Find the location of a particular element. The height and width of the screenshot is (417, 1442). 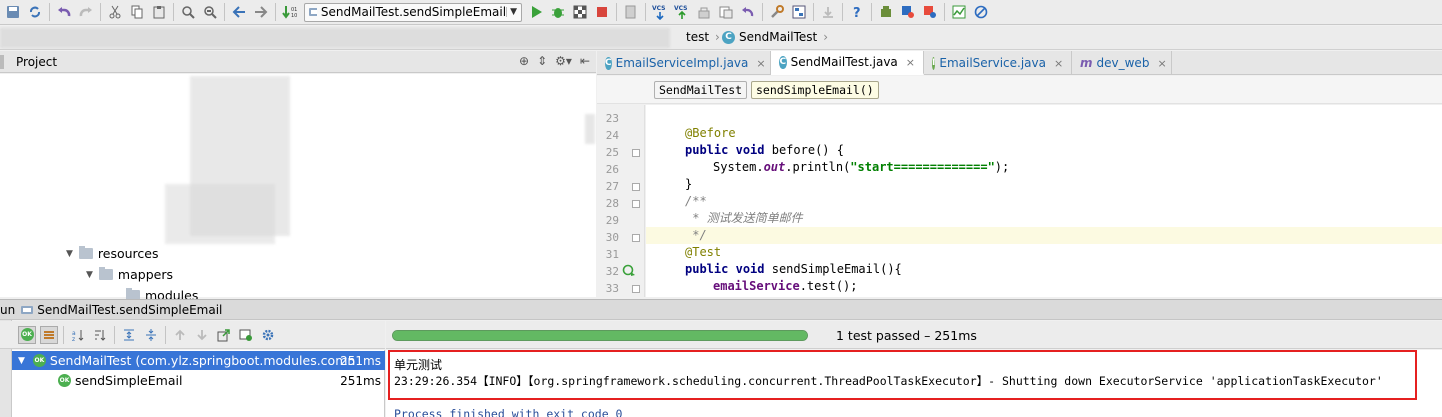

structure-icon is located at coordinates (799, 12).